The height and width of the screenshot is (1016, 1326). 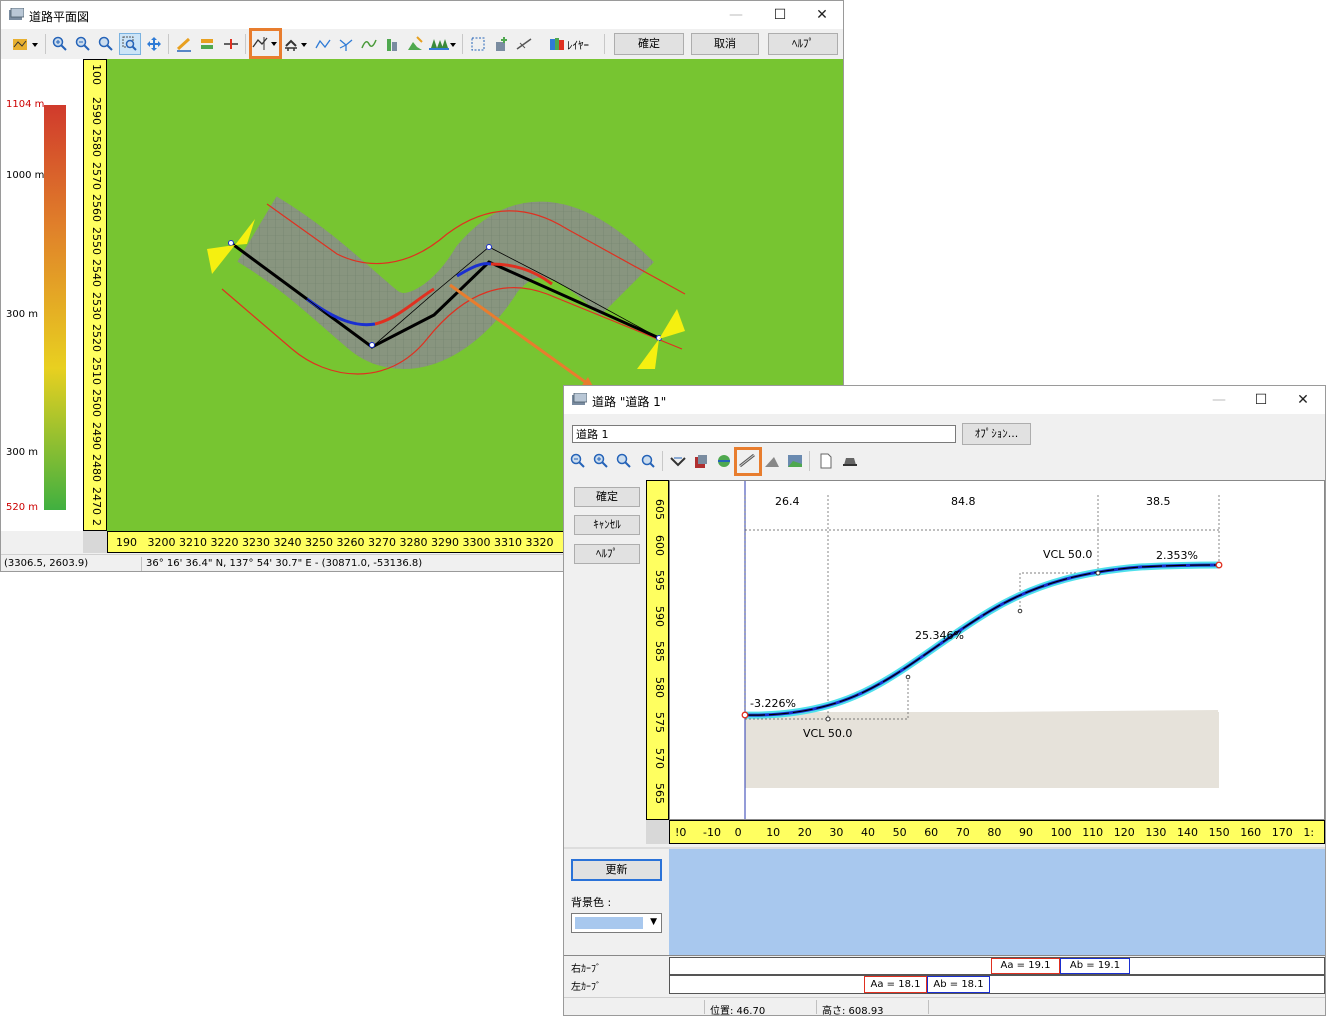 What do you see at coordinates (738, 1011) in the screenshot?
I see `position-readout: 位置: 46.70` at bounding box center [738, 1011].